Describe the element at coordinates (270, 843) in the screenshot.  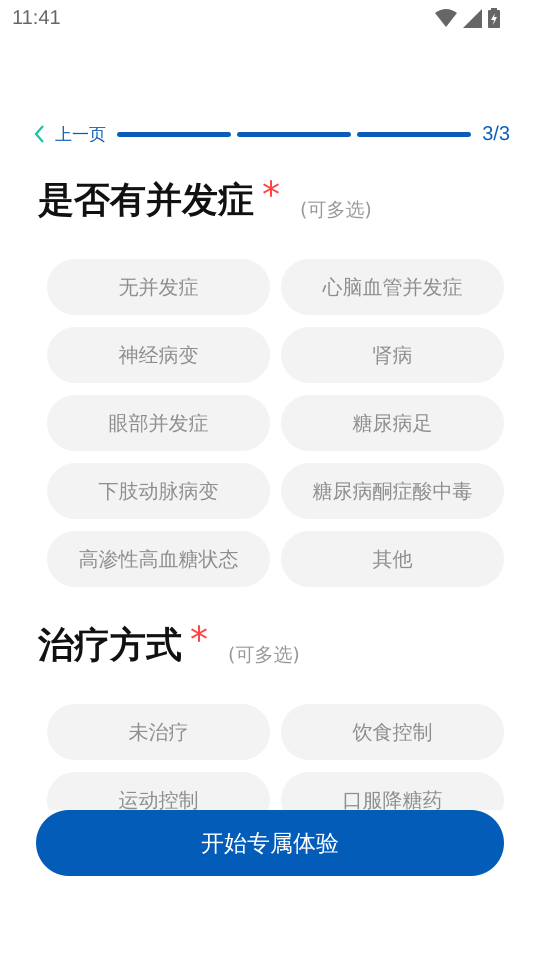
I see `start-button: 开始专属体验` at that location.